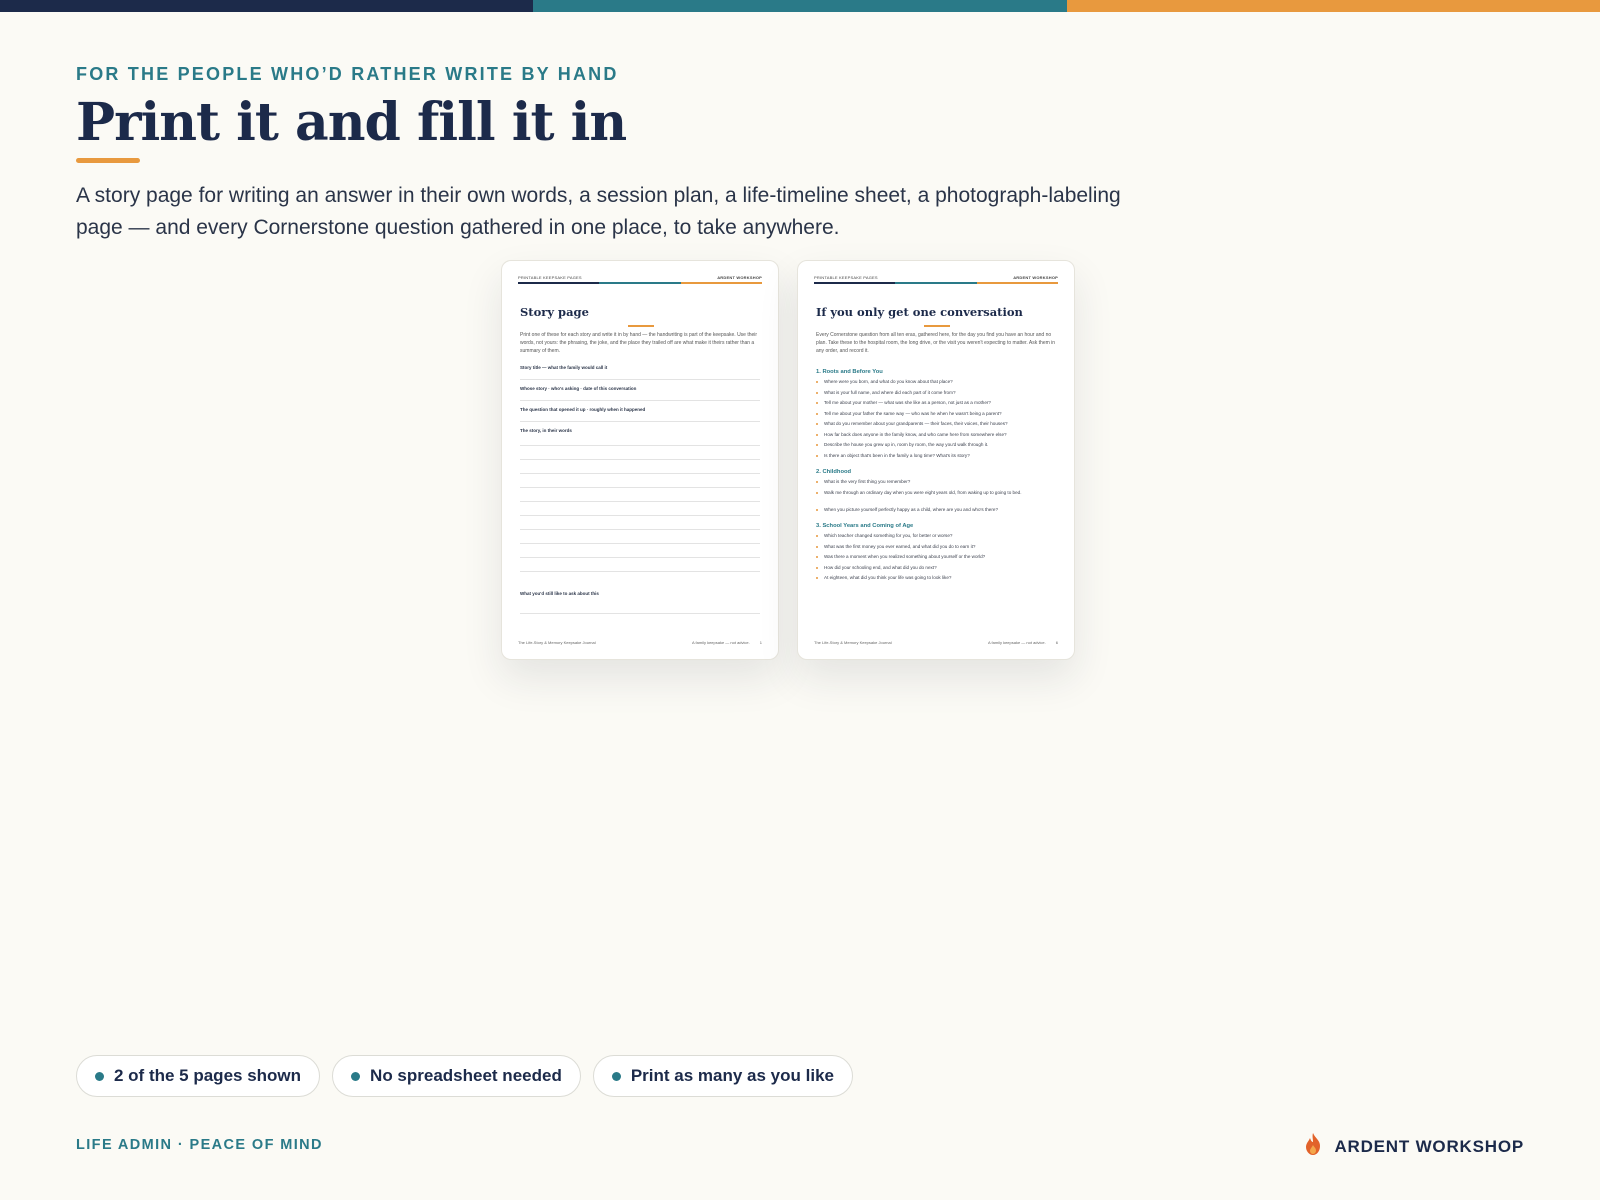 This screenshot has height=1200, width=1600. I want to click on chip-no-spreadsheet: No spreadsheet needed, so click(456, 1076).